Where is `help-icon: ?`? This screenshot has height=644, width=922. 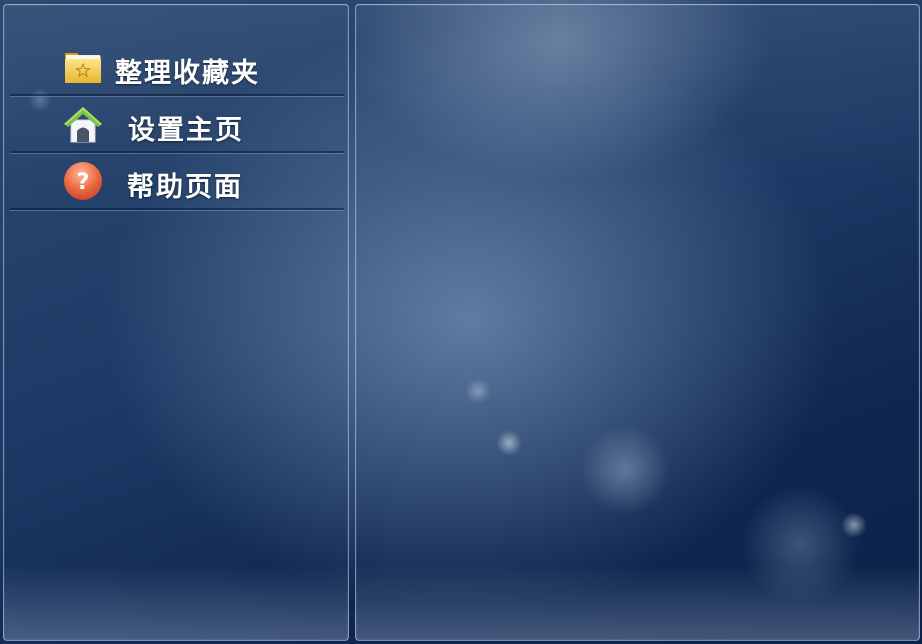 help-icon: ? is located at coordinates (83, 181).